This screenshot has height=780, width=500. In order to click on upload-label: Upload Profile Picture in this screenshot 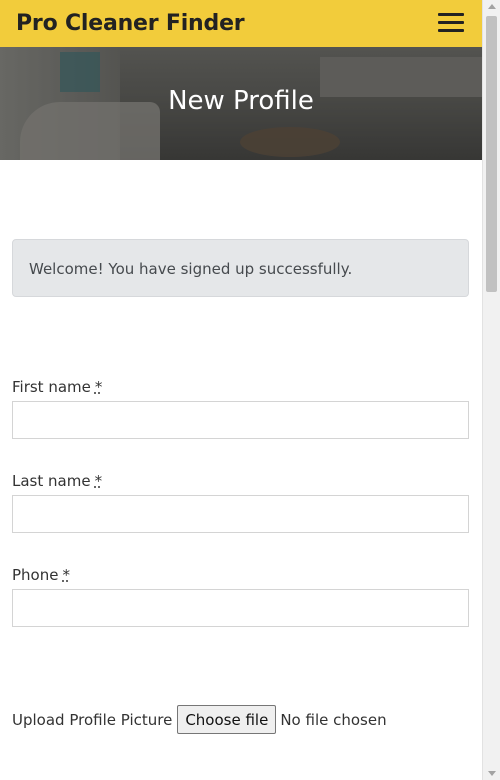, I will do `click(92, 719)`.